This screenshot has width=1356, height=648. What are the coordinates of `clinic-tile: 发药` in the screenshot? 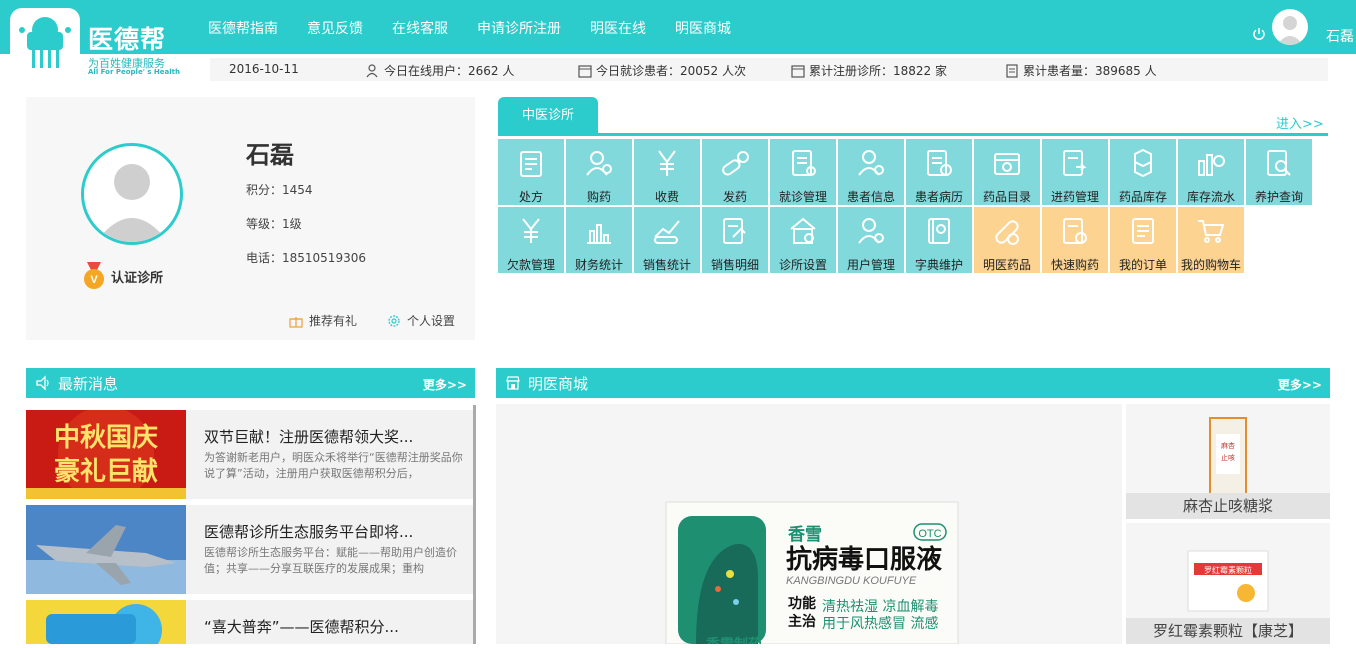 It's located at (735, 172).